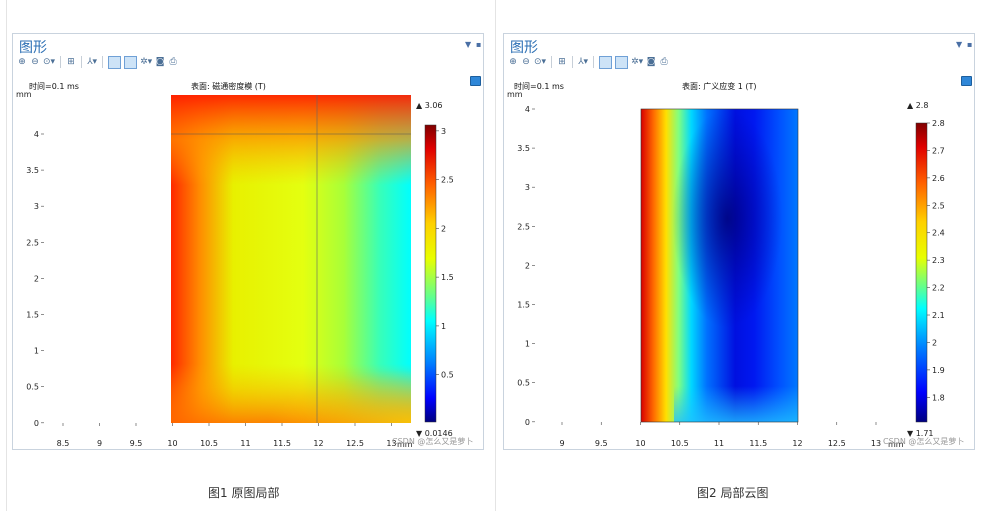 Image resolution: width=983 pixels, height=511 pixels. I want to click on tick-label: 1.8, so click(938, 397).